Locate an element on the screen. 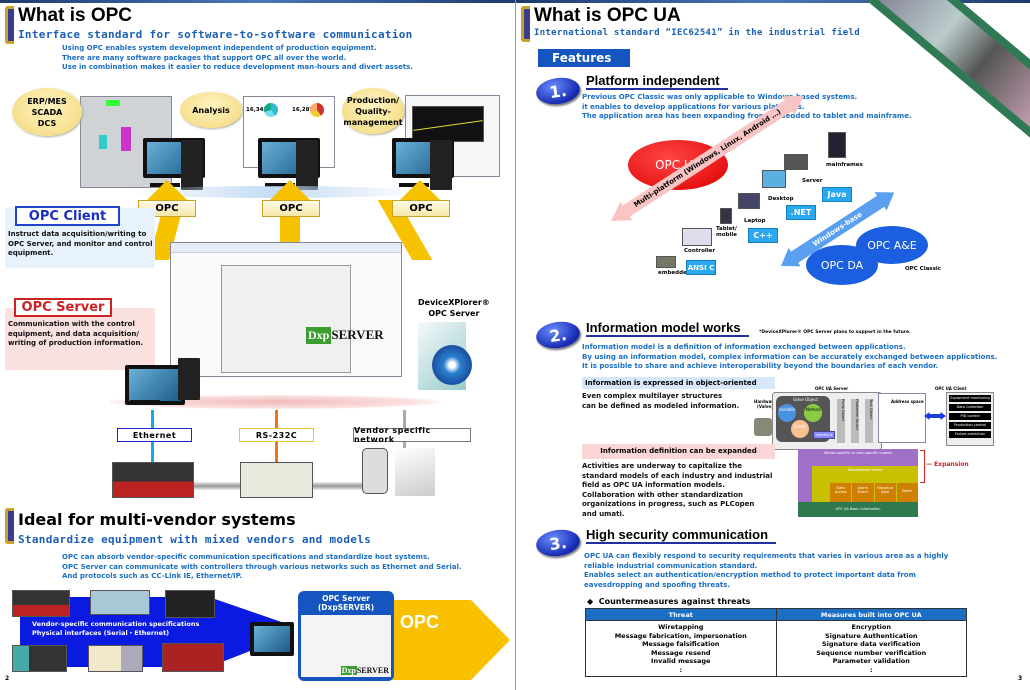  product-name: DeviceXPlorer® OPC Server is located at coordinates (454, 308).